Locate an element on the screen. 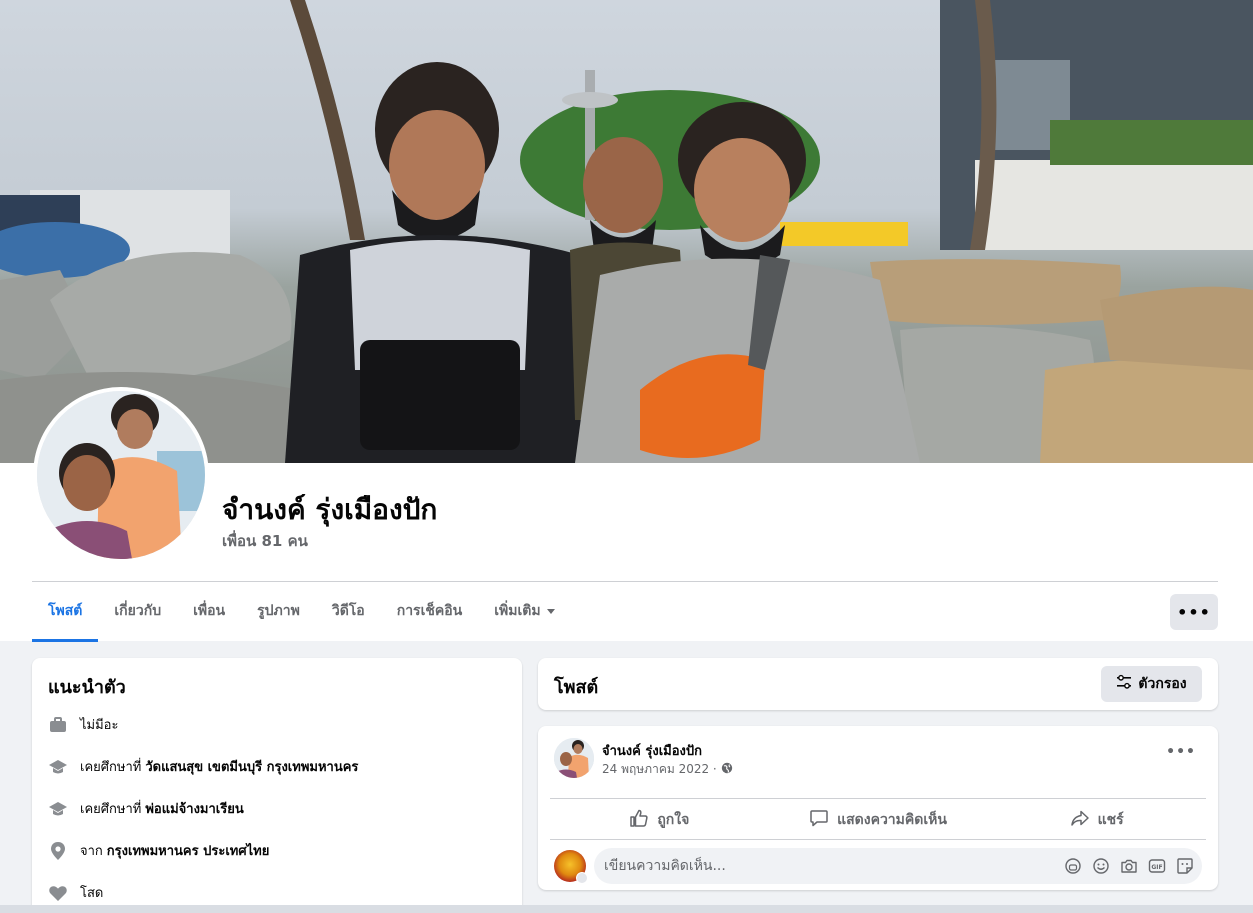 The width and height of the screenshot is (1253, 913). briefcase-icon is located at coordinates (58, 725).